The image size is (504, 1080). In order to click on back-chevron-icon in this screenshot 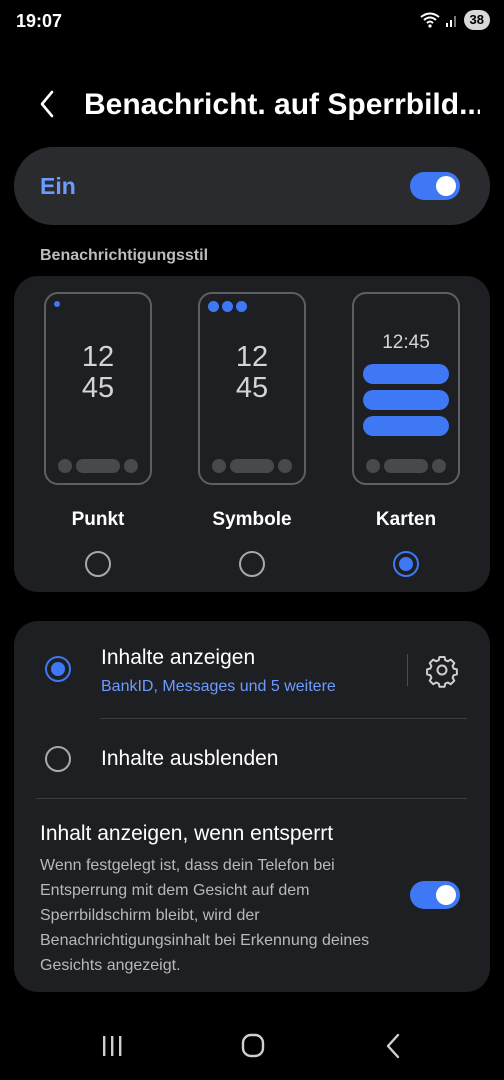, I will do `click(47, 104)`.